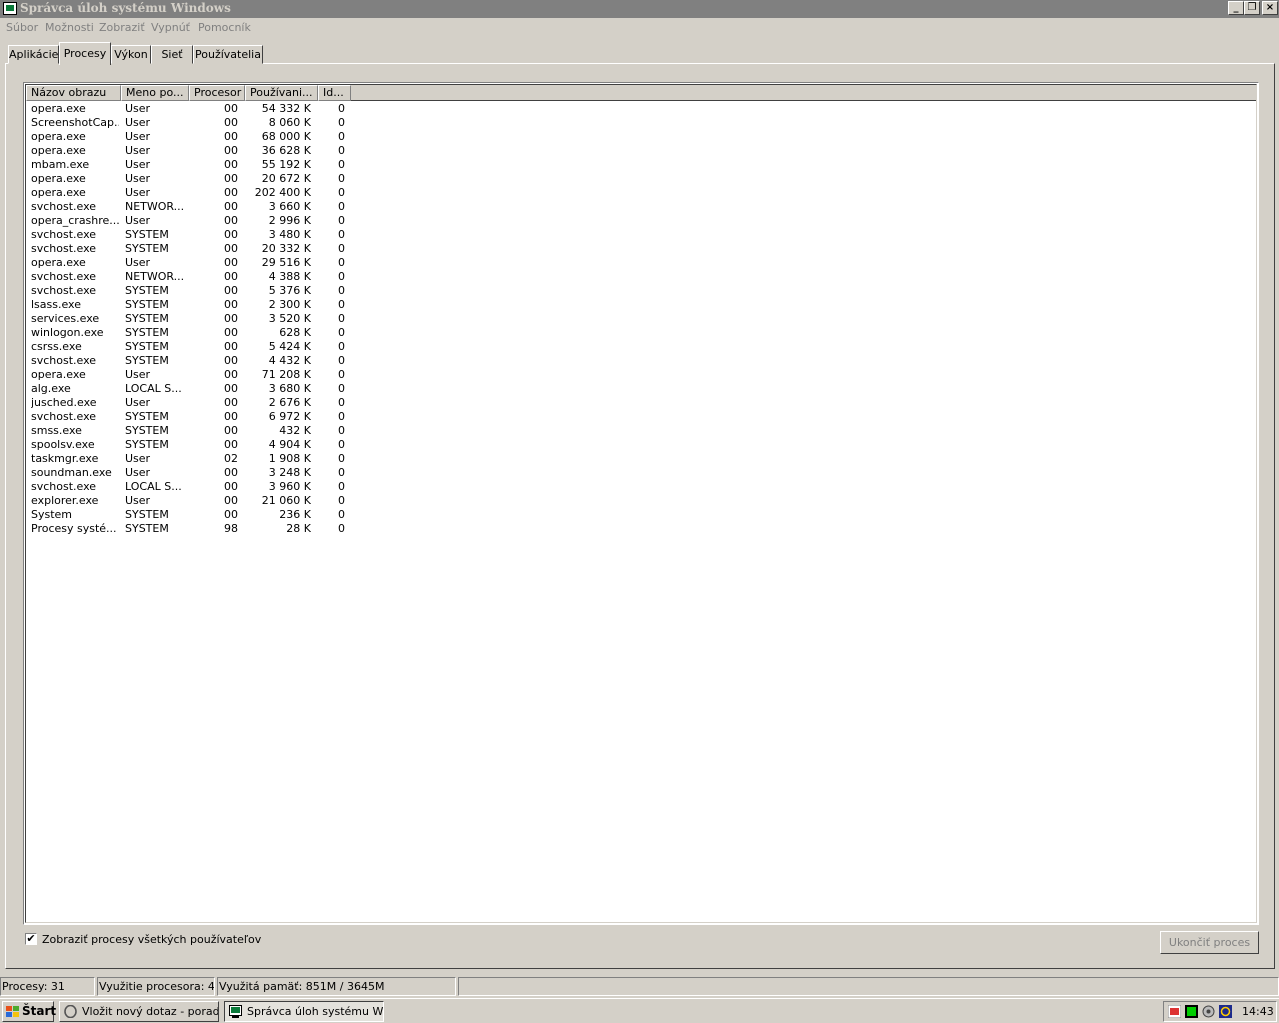 This screenshot has width=1279, height=1023. Describe the element at coordinates (1191, 1011) in the screenshot. I see `cpu-meter-icon` at that location.